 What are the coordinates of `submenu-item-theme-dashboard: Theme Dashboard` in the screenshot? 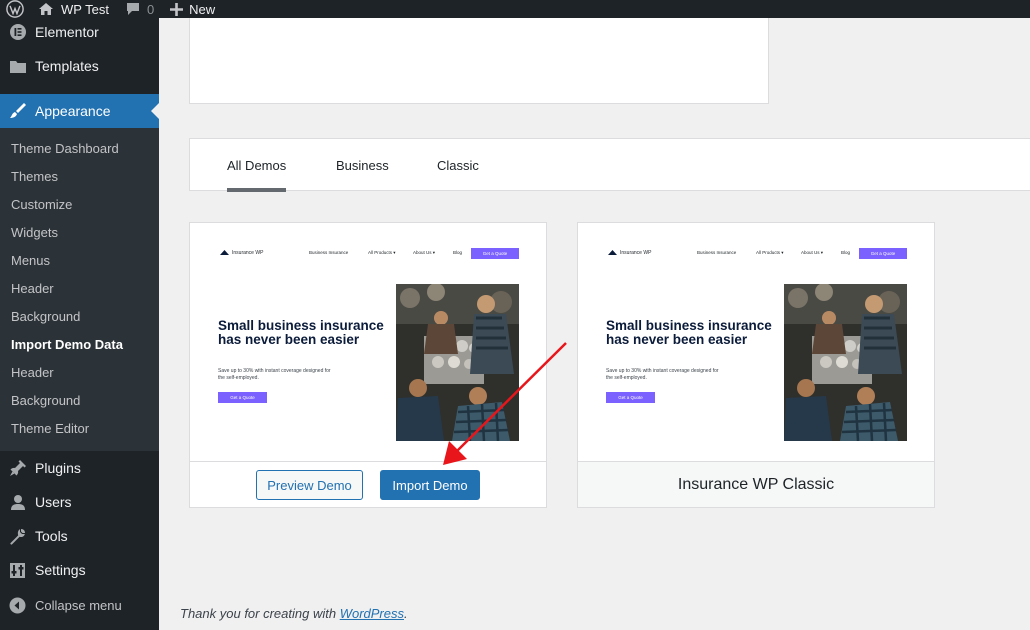 It's located at (65, 149).